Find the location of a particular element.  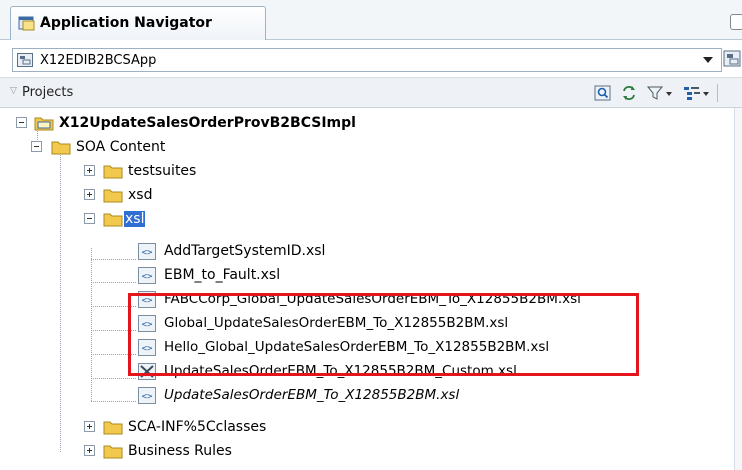

file-name: EBM_to_Fault.xsl is located at coordinates (222, 275).